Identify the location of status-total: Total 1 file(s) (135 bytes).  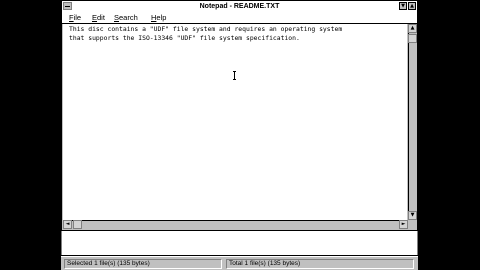
(320, 264).